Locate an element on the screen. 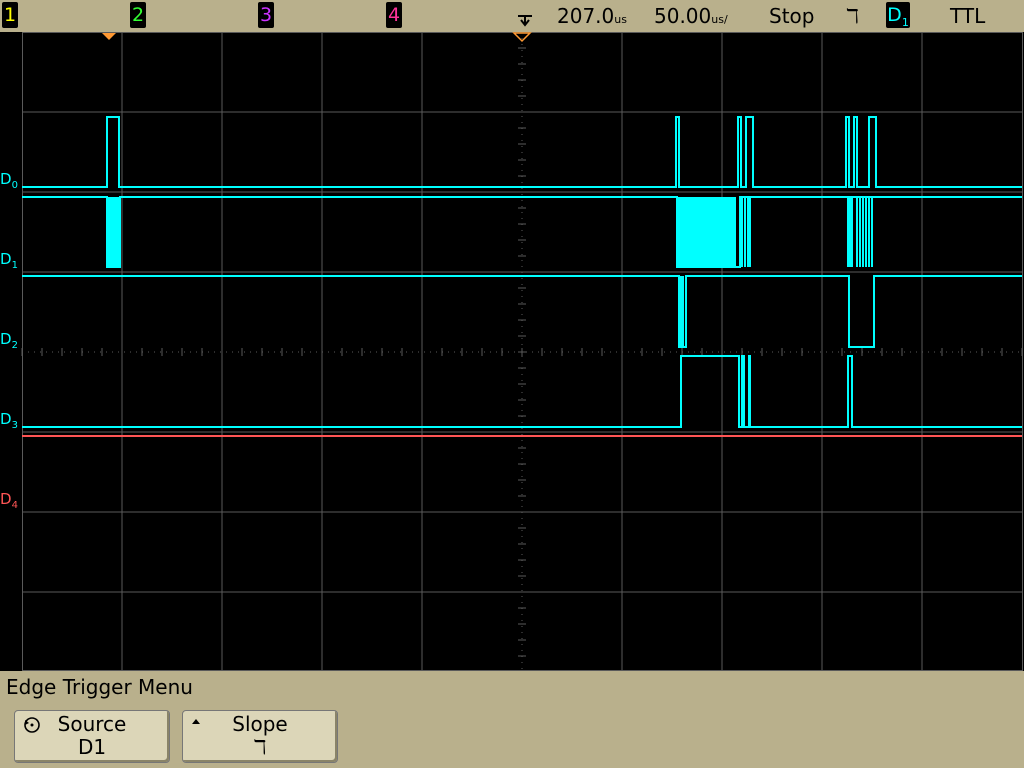  trigger-slope-indicator: ℸ is located at coordinates (852, 16).